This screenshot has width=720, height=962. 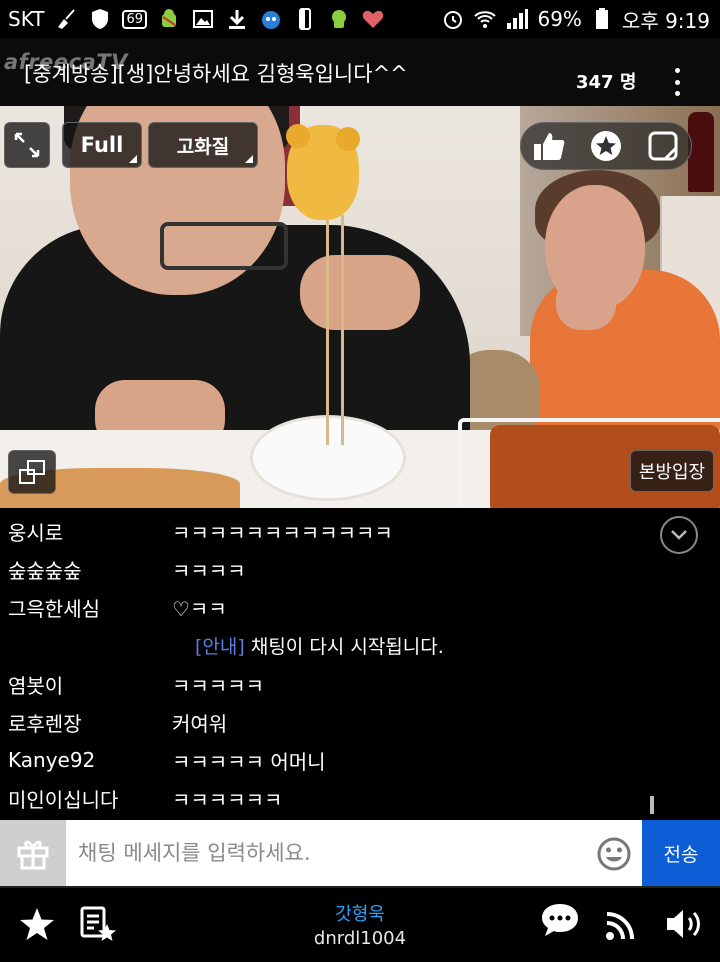 What do you see at coordinates (271, 20) in the screenshot?
I see `tv-icon` at bounding box center [271, 20].